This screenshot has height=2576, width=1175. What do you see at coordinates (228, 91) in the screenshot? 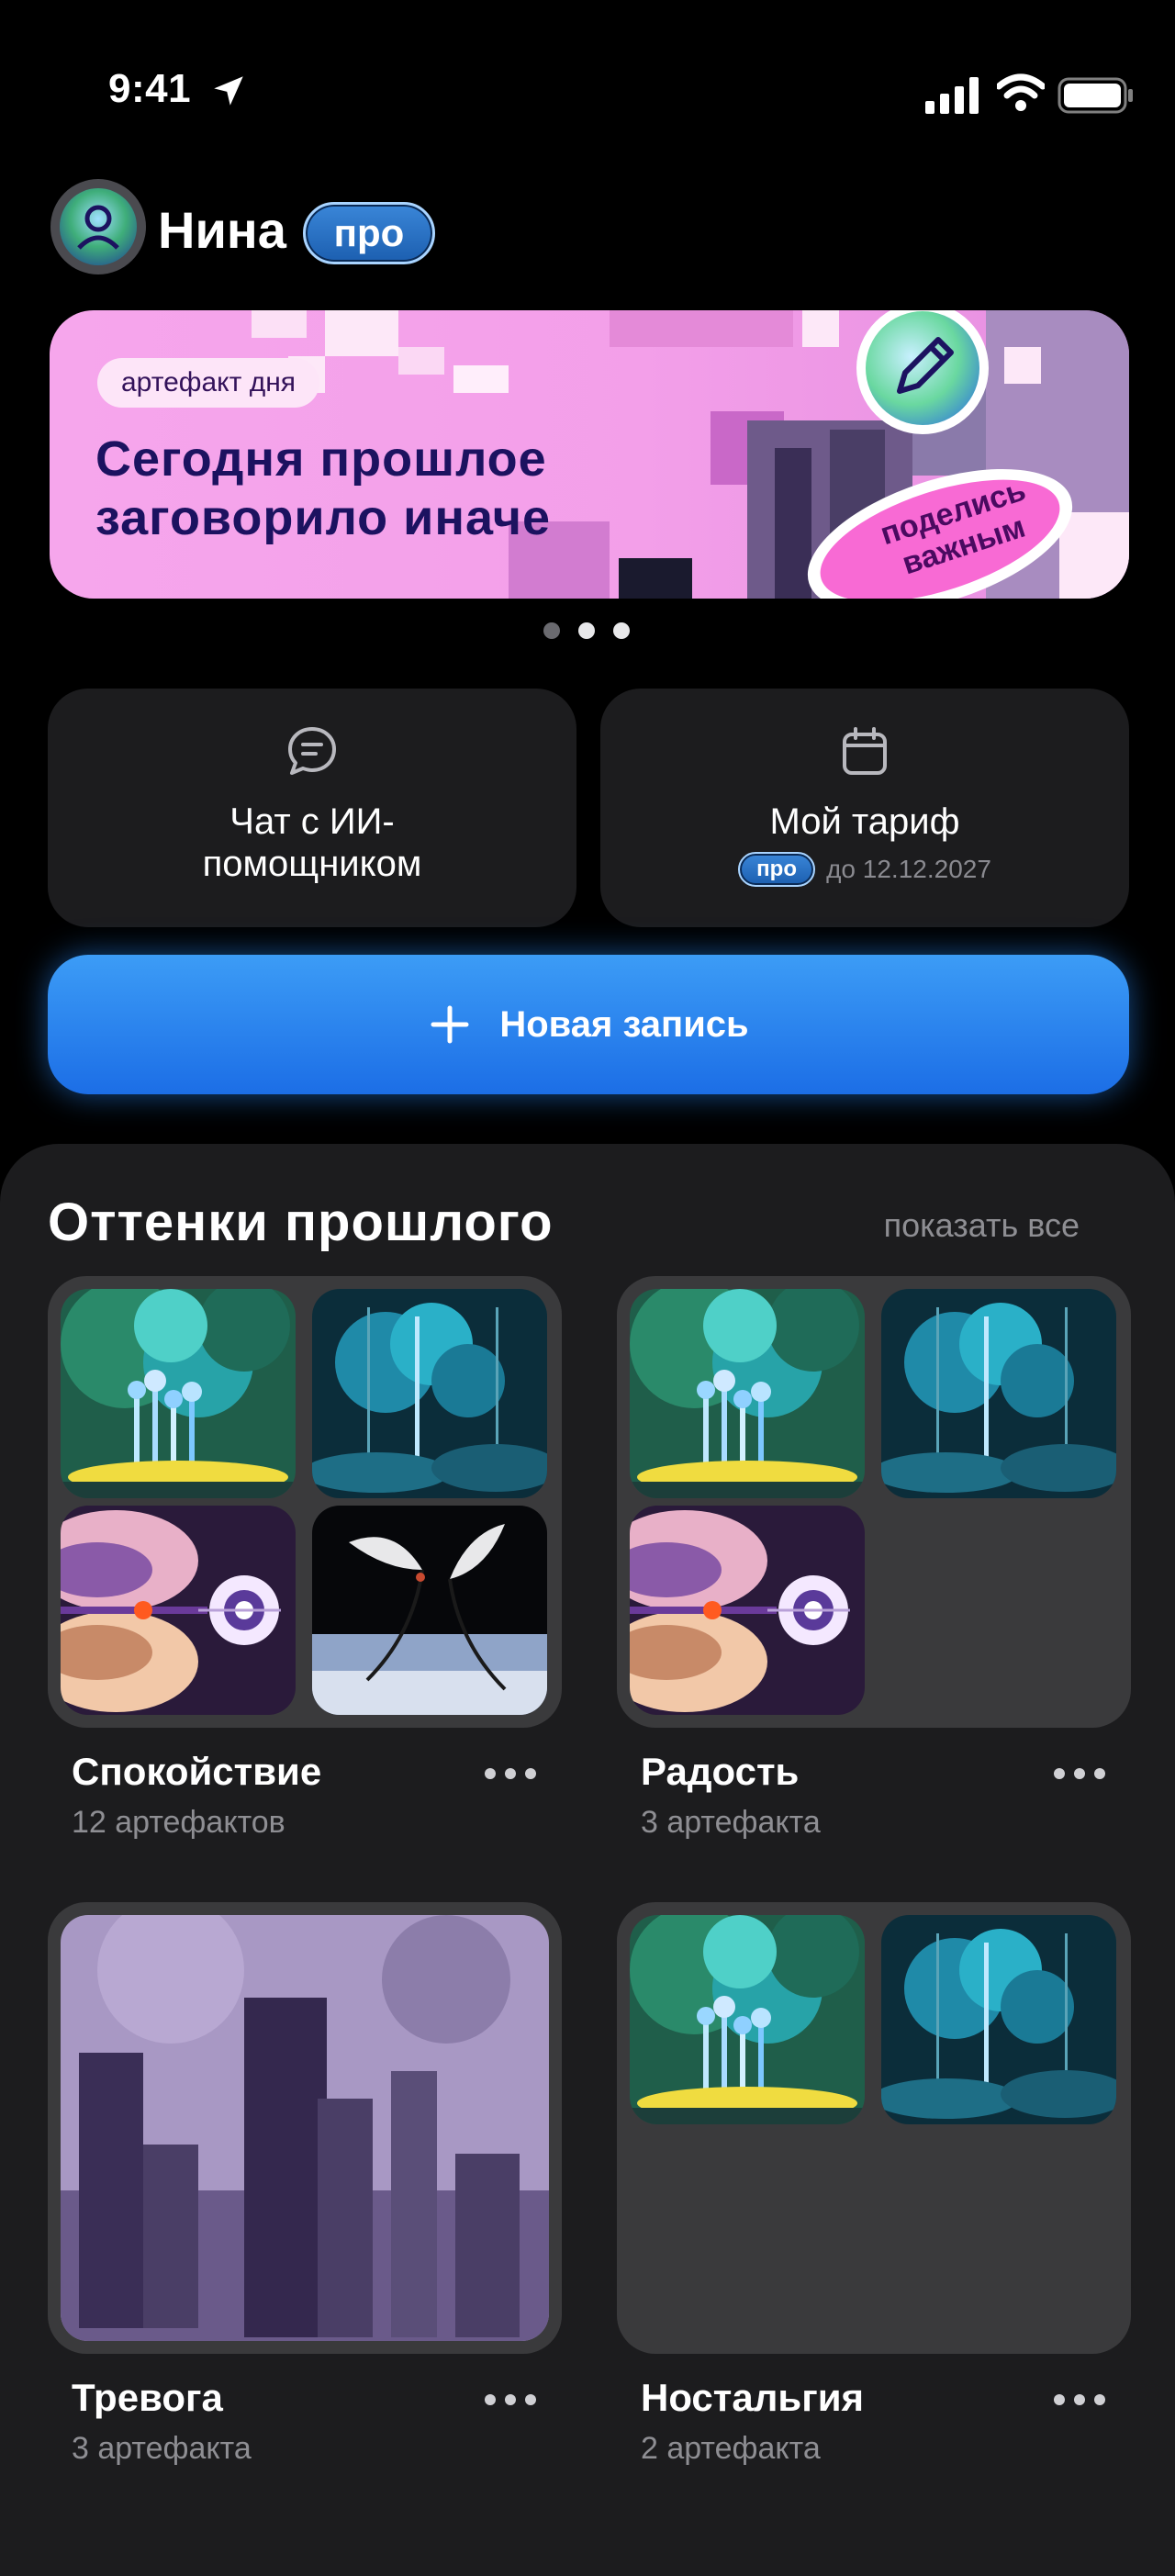
I see `location-arrow-icon` at bounding box center [228, 91].